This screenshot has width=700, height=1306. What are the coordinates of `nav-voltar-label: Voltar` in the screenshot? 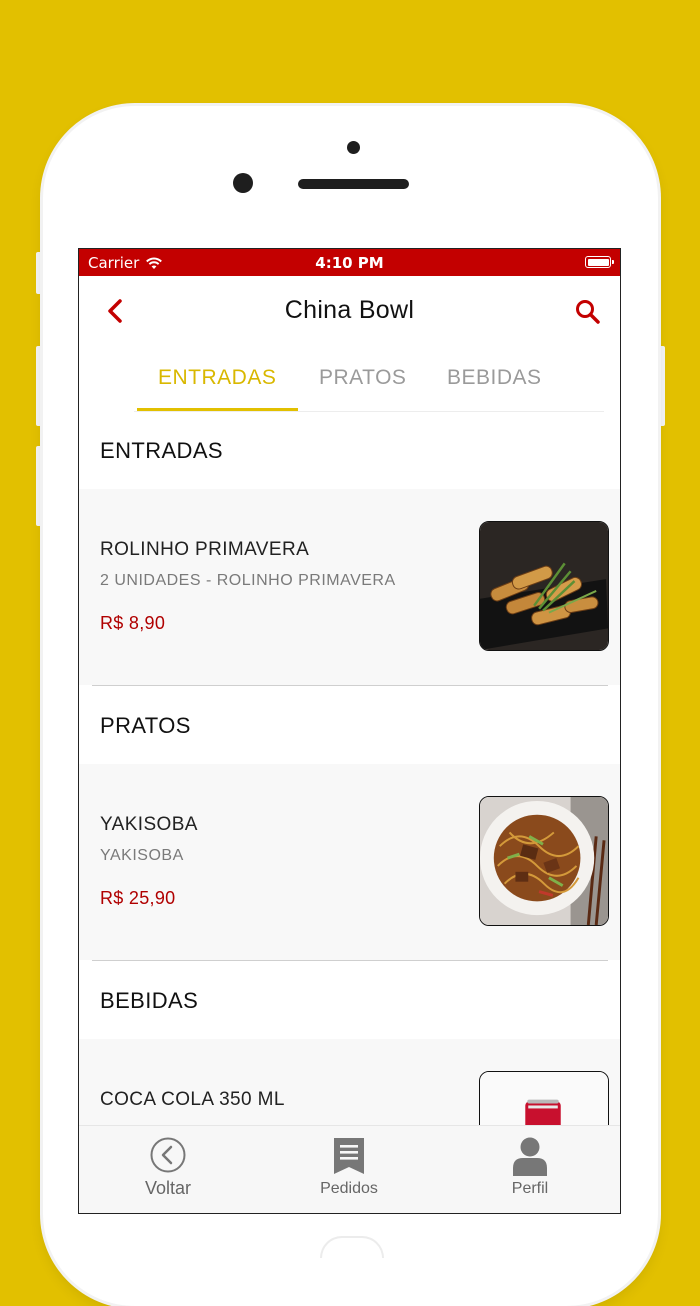 It's located at (168, 1188).